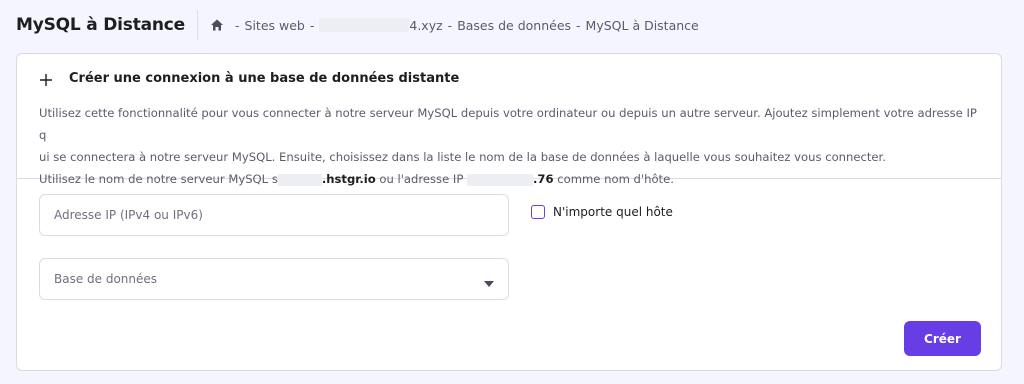  Describe the element at coordinates (538, 212) in the screenshot. I see `any-host-checkbox` at that location.